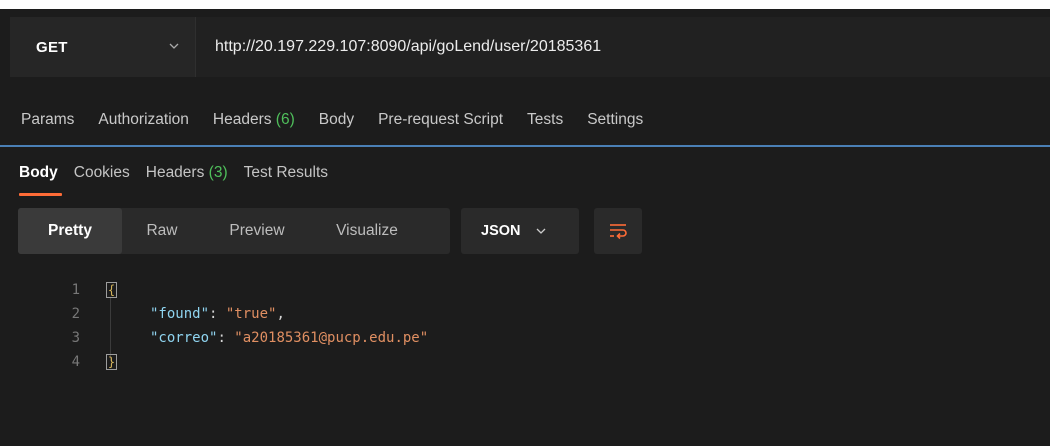 This screenshot has height=446, width=1050. What do you see at coordinates (47, 120) in the screenshot?
I see `tab-params: Params` at bounding box center [47, 120].